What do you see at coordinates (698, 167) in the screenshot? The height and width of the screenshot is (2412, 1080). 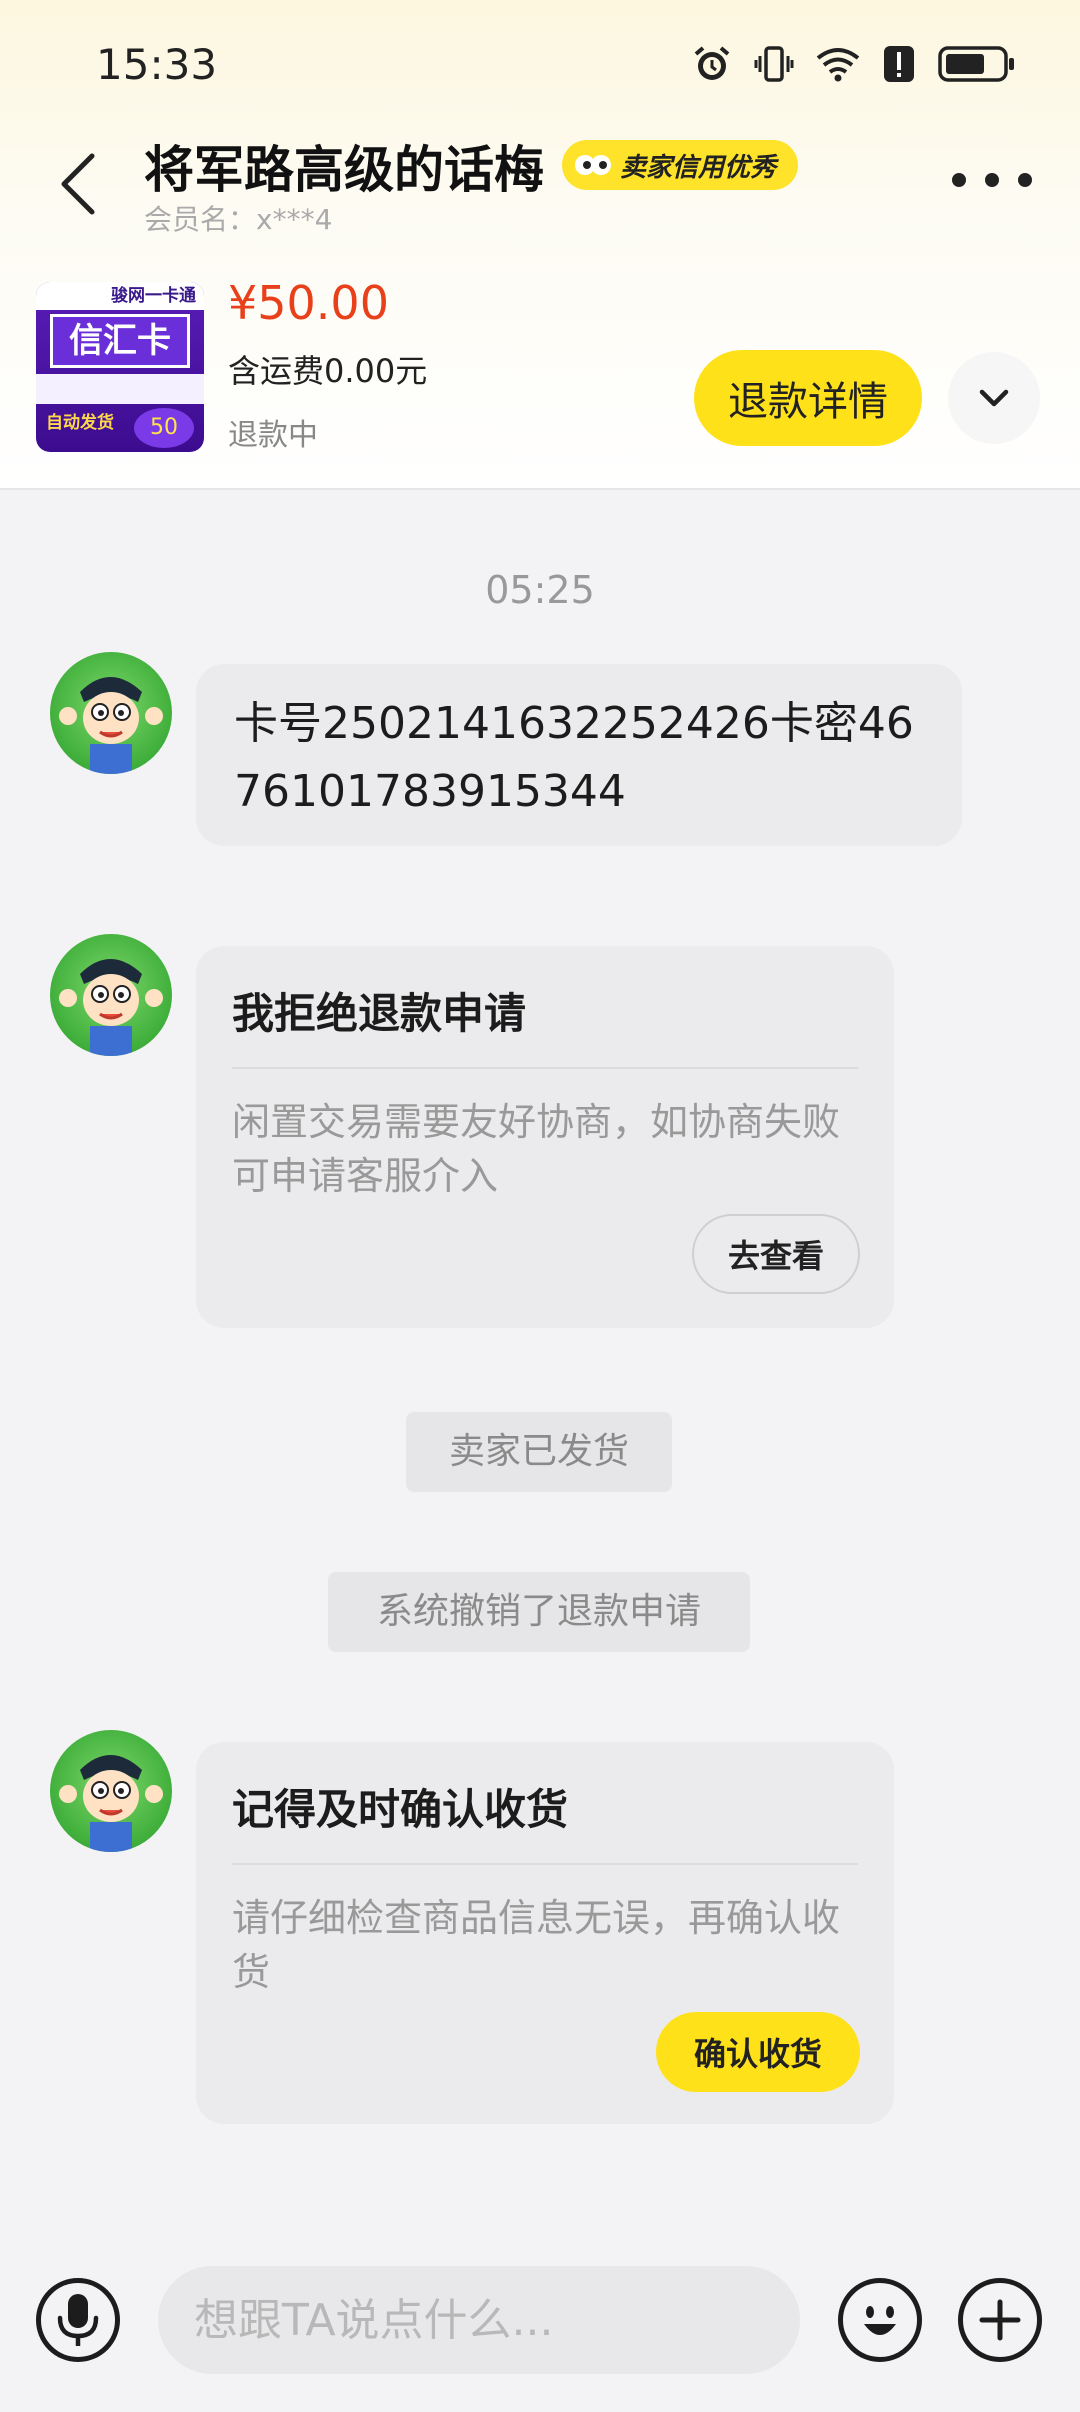 I see `credit-badge-label: 卖家信用优秀` at bounding box center [698, 167].